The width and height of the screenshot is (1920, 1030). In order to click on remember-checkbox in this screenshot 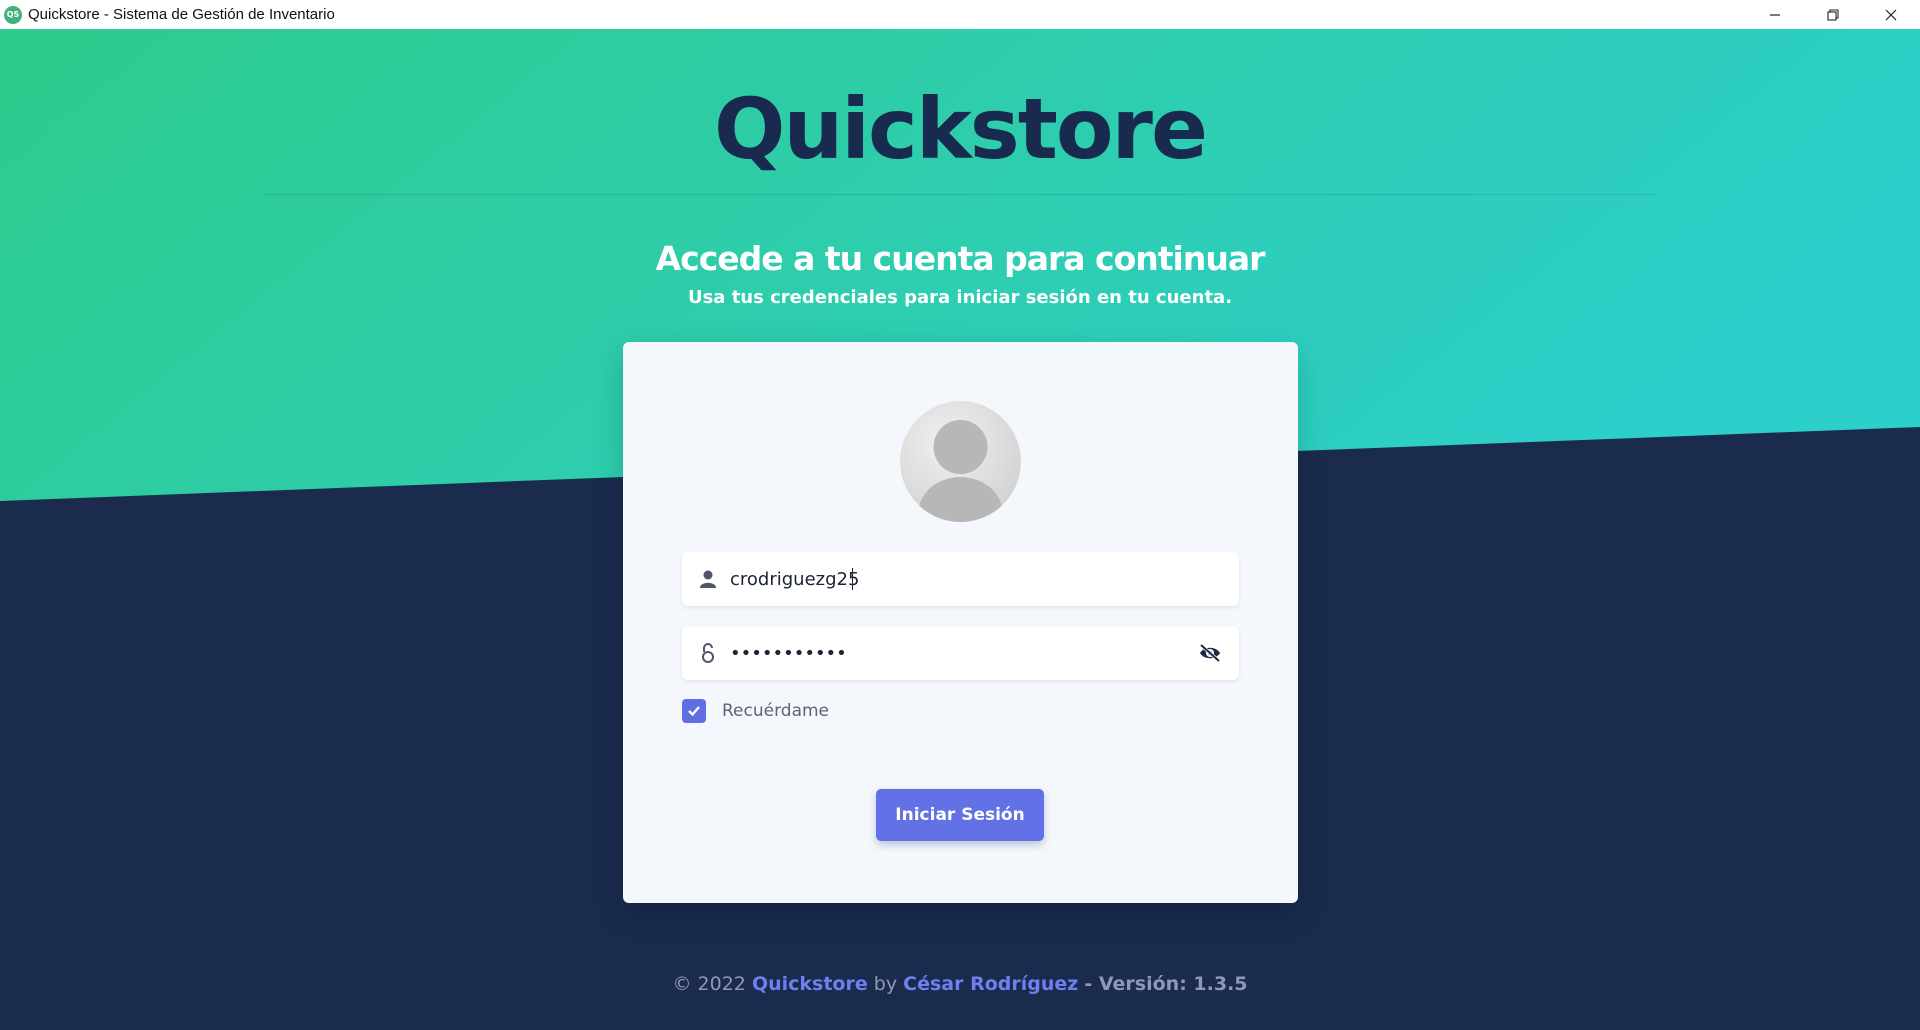, I will do `click(694, 711)`.